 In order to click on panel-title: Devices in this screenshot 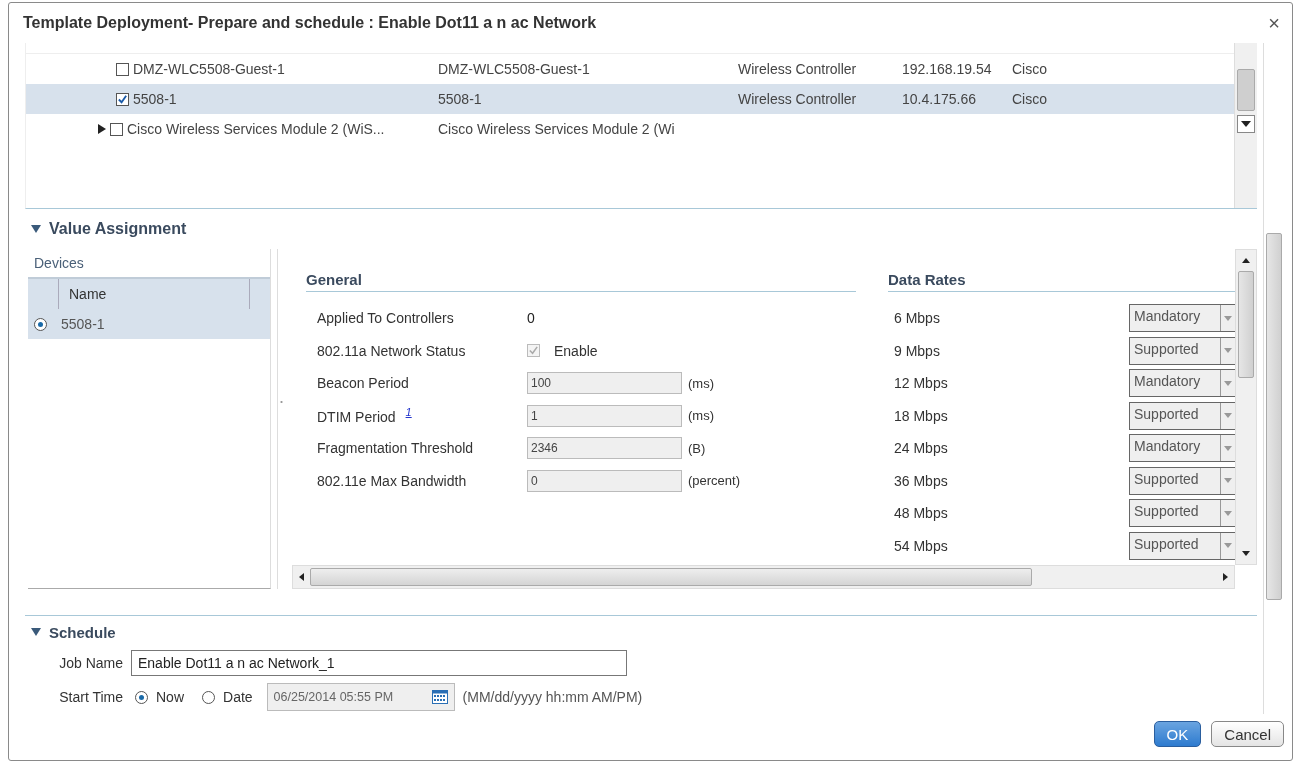, I will do `click(59, 263)`.